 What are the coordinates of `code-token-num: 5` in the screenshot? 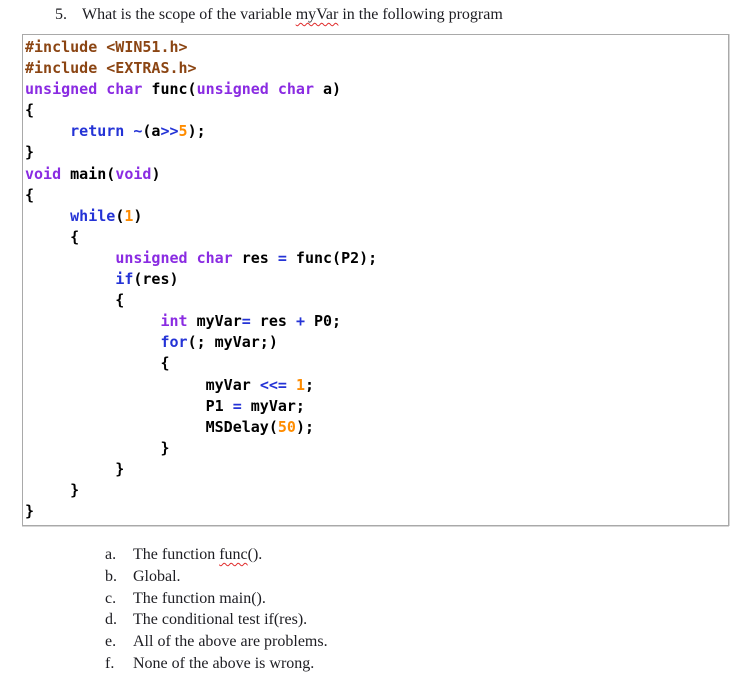 It's located at (183, 131).